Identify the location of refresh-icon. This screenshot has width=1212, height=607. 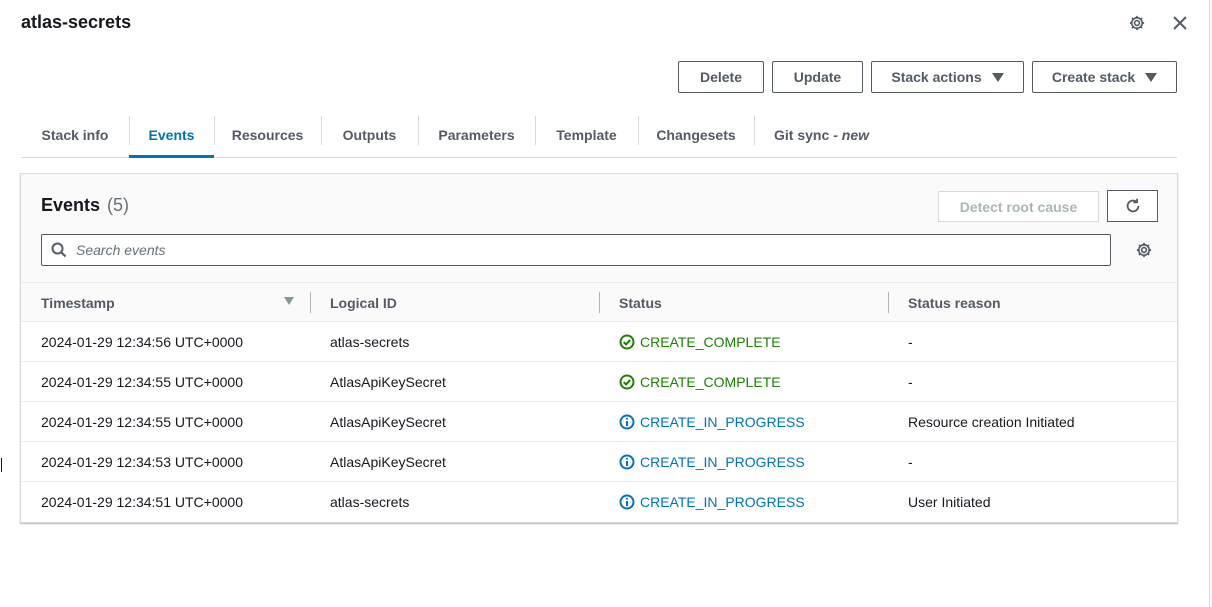
(1132, 205).